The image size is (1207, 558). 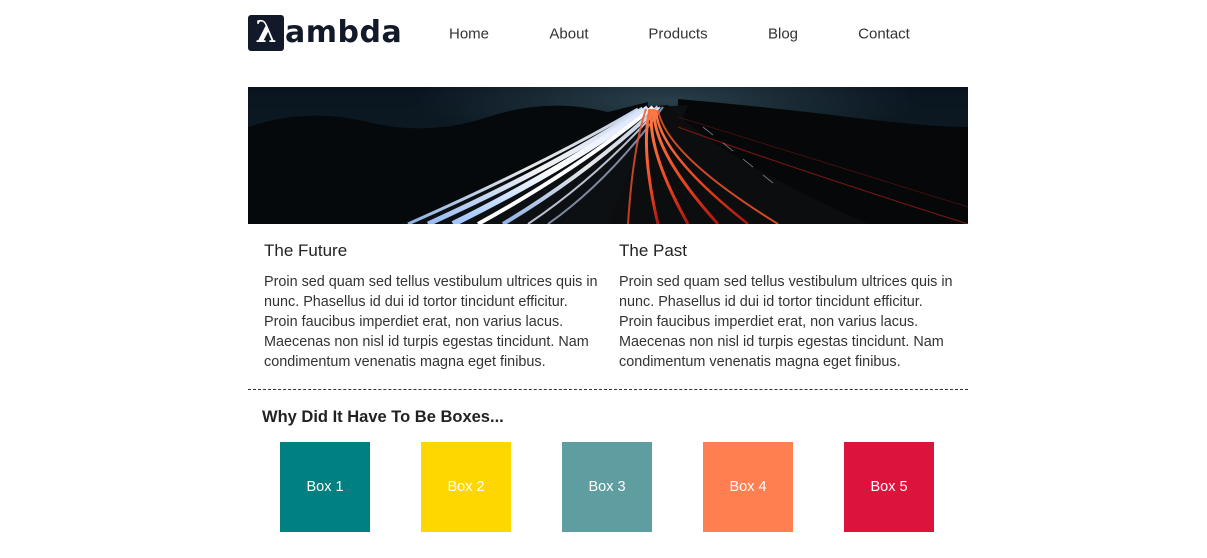 I want to click on nav-link-about: About, so click(x=568, y=34).